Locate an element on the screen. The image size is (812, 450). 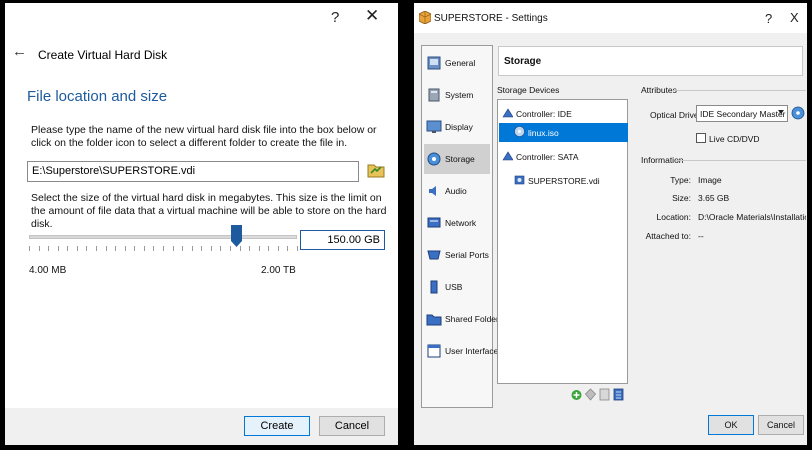
attributes-divider is located at coordinates (739, 90).